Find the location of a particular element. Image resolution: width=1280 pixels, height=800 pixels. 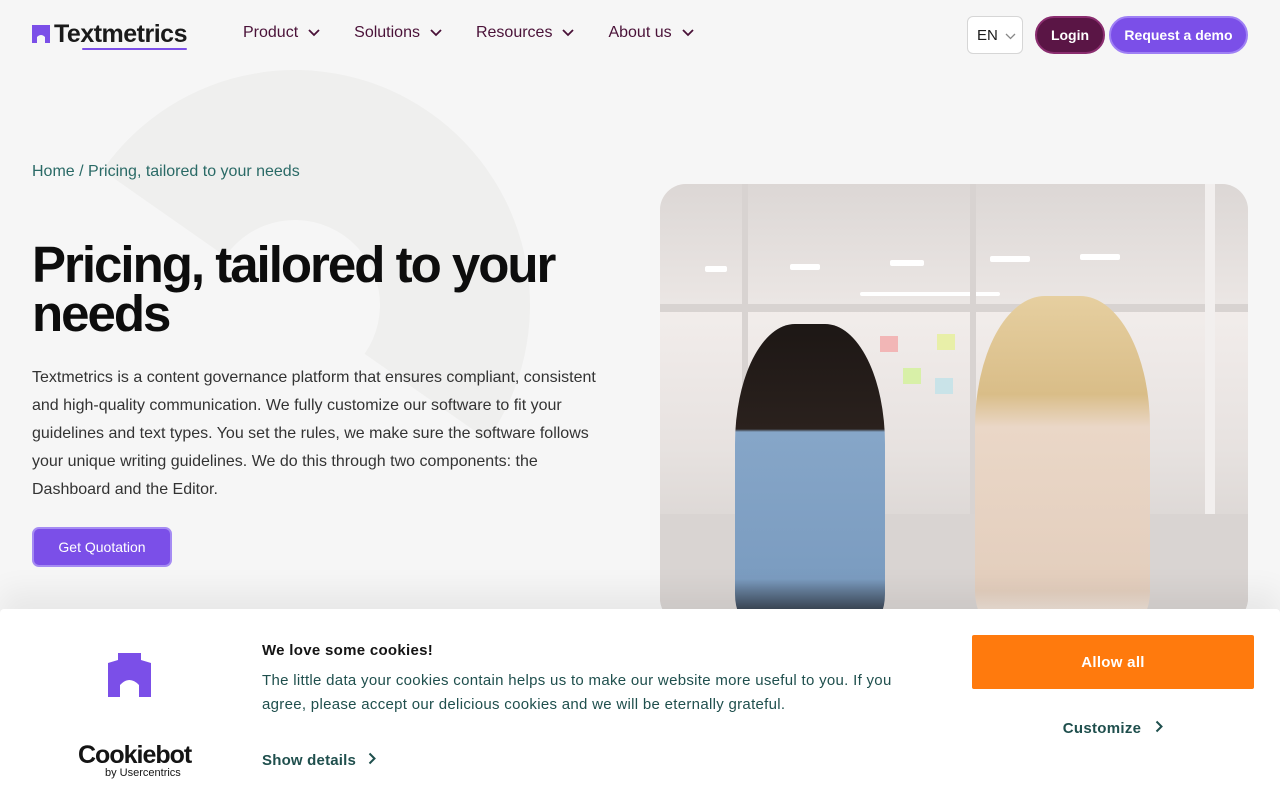

nav-item-label: About us is located at coordinates (640, 32).